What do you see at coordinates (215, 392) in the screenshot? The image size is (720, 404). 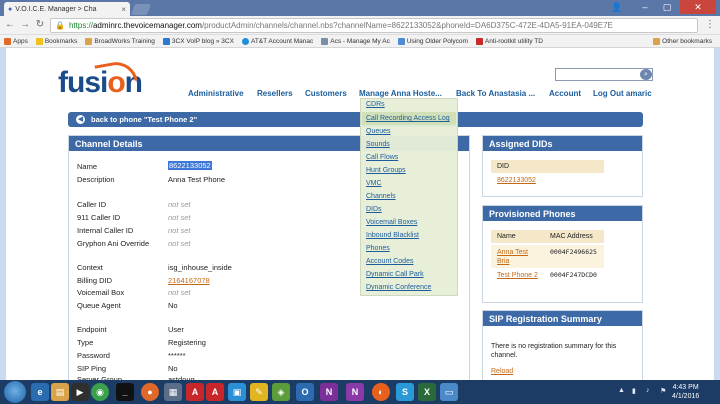 I see `pdf-icon: A` at bounding box center [215, 392].